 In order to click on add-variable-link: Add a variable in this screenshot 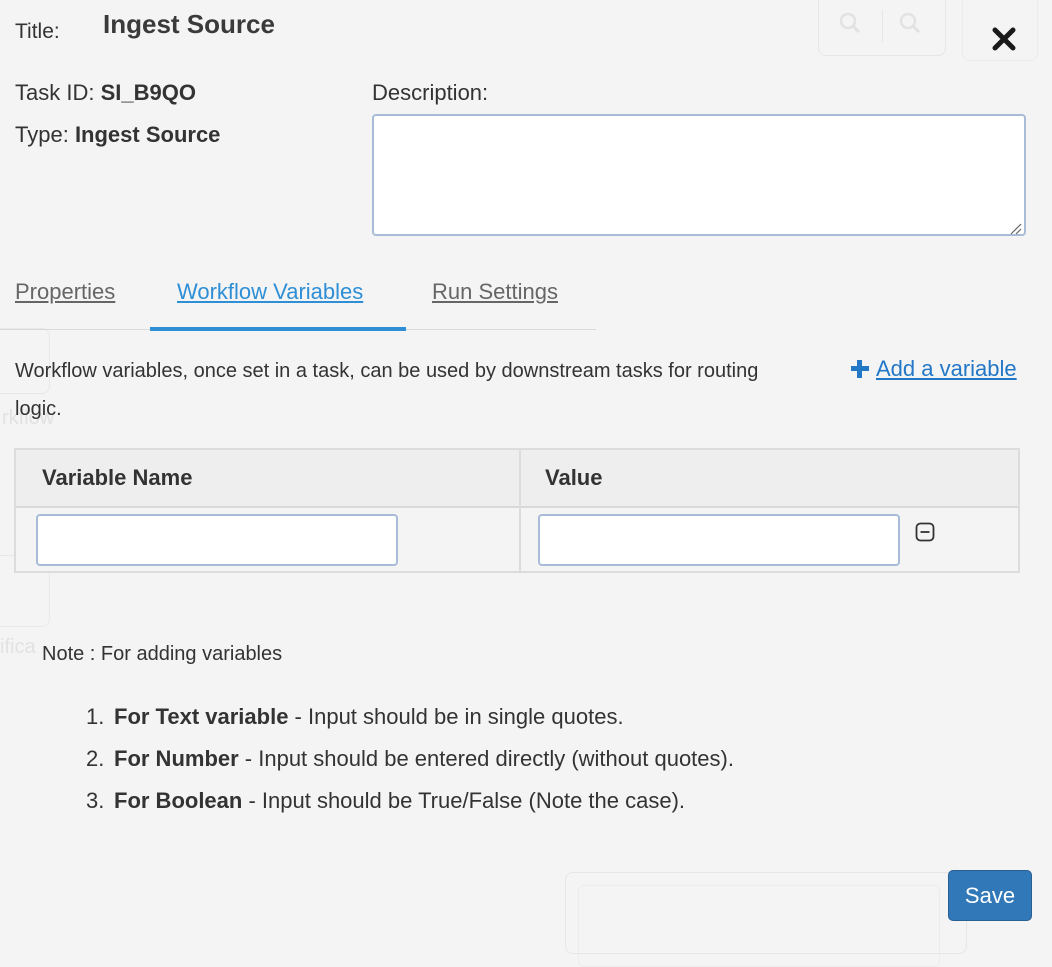, I will do `click(933, 369)`.